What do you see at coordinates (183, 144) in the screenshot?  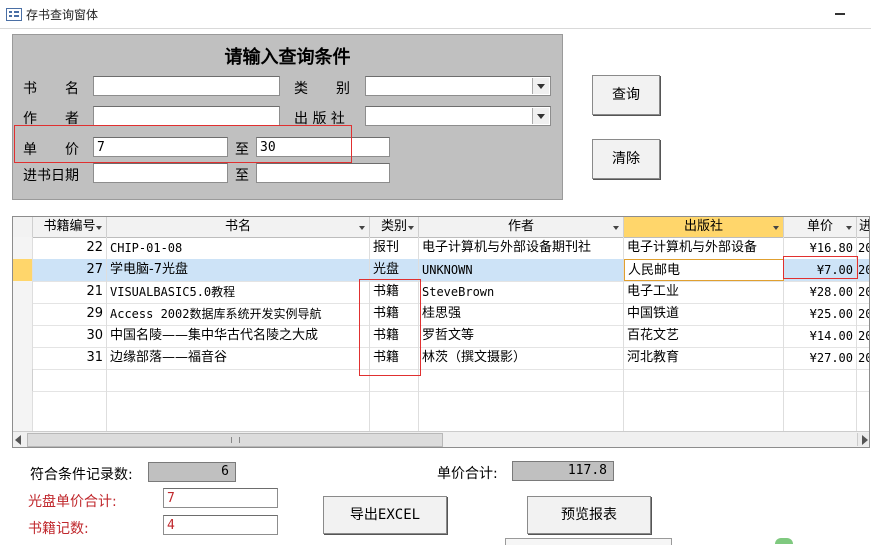 I see `price-annotation-box` at bounding box center [183, 144].